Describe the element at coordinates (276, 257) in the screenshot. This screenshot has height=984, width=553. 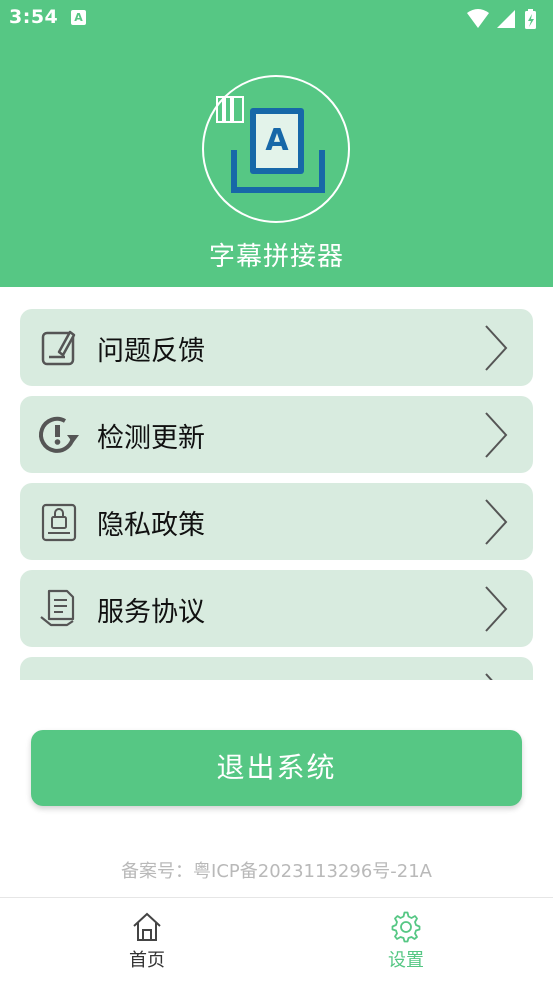
I see `app-title: 字幕拼接器` at that location.